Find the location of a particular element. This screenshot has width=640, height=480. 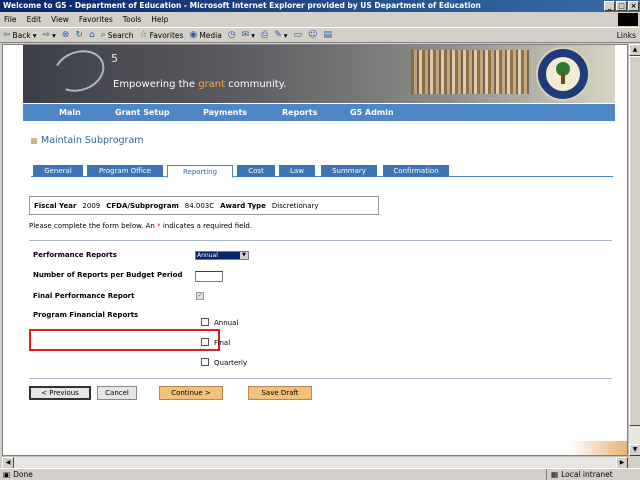

scroll-thumb is located at coordinates (634, 241).